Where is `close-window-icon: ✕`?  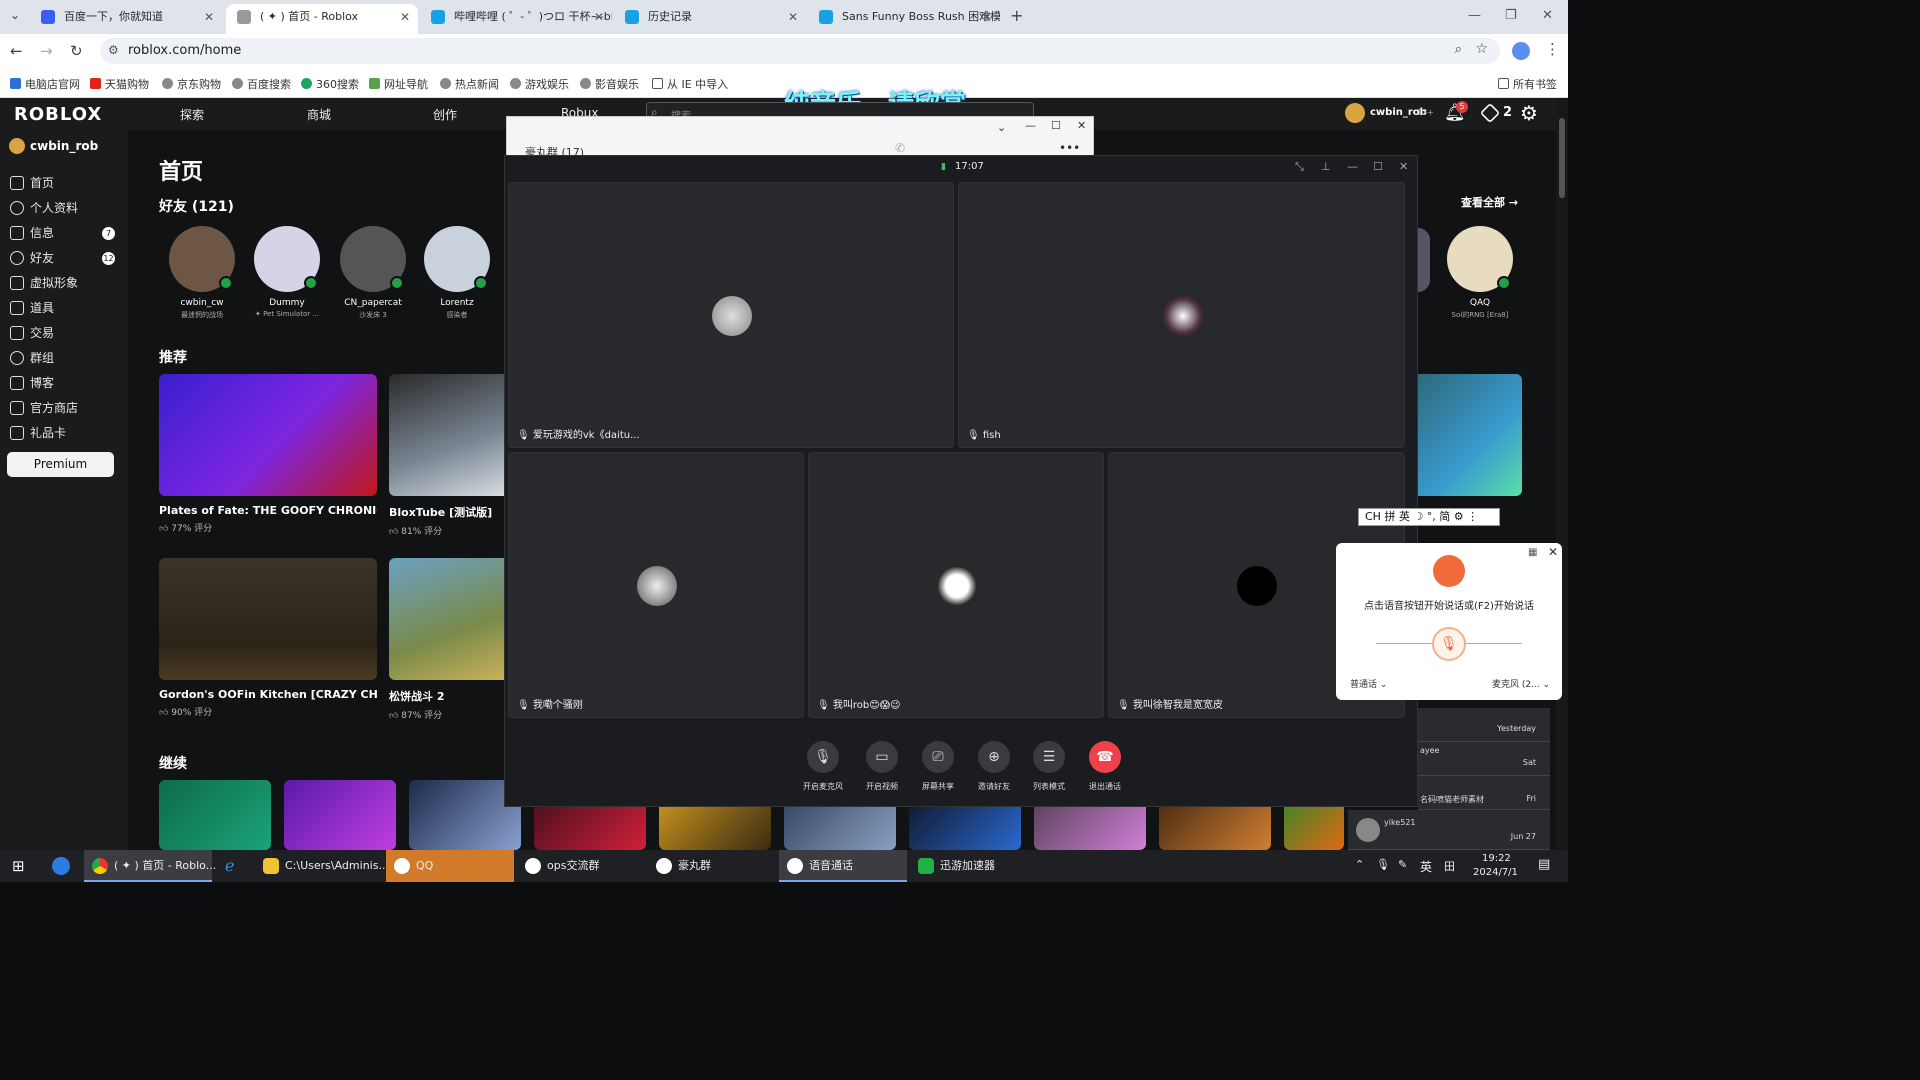
close-window-icon: ✕ is located at coordinates (1547, 15).